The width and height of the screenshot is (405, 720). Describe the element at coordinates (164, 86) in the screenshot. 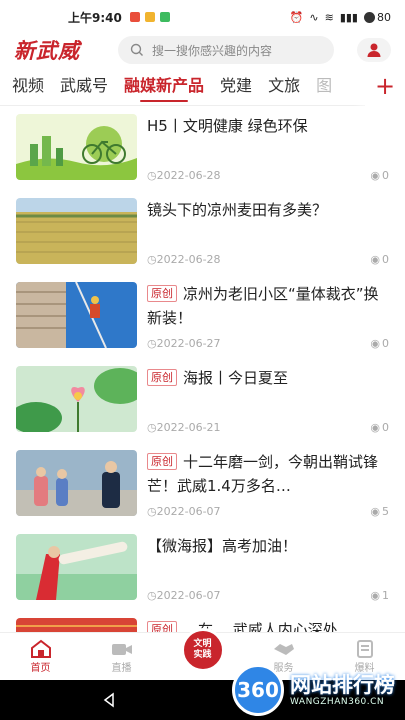

I see `tab-media-products: 融媒新产品` at that location.